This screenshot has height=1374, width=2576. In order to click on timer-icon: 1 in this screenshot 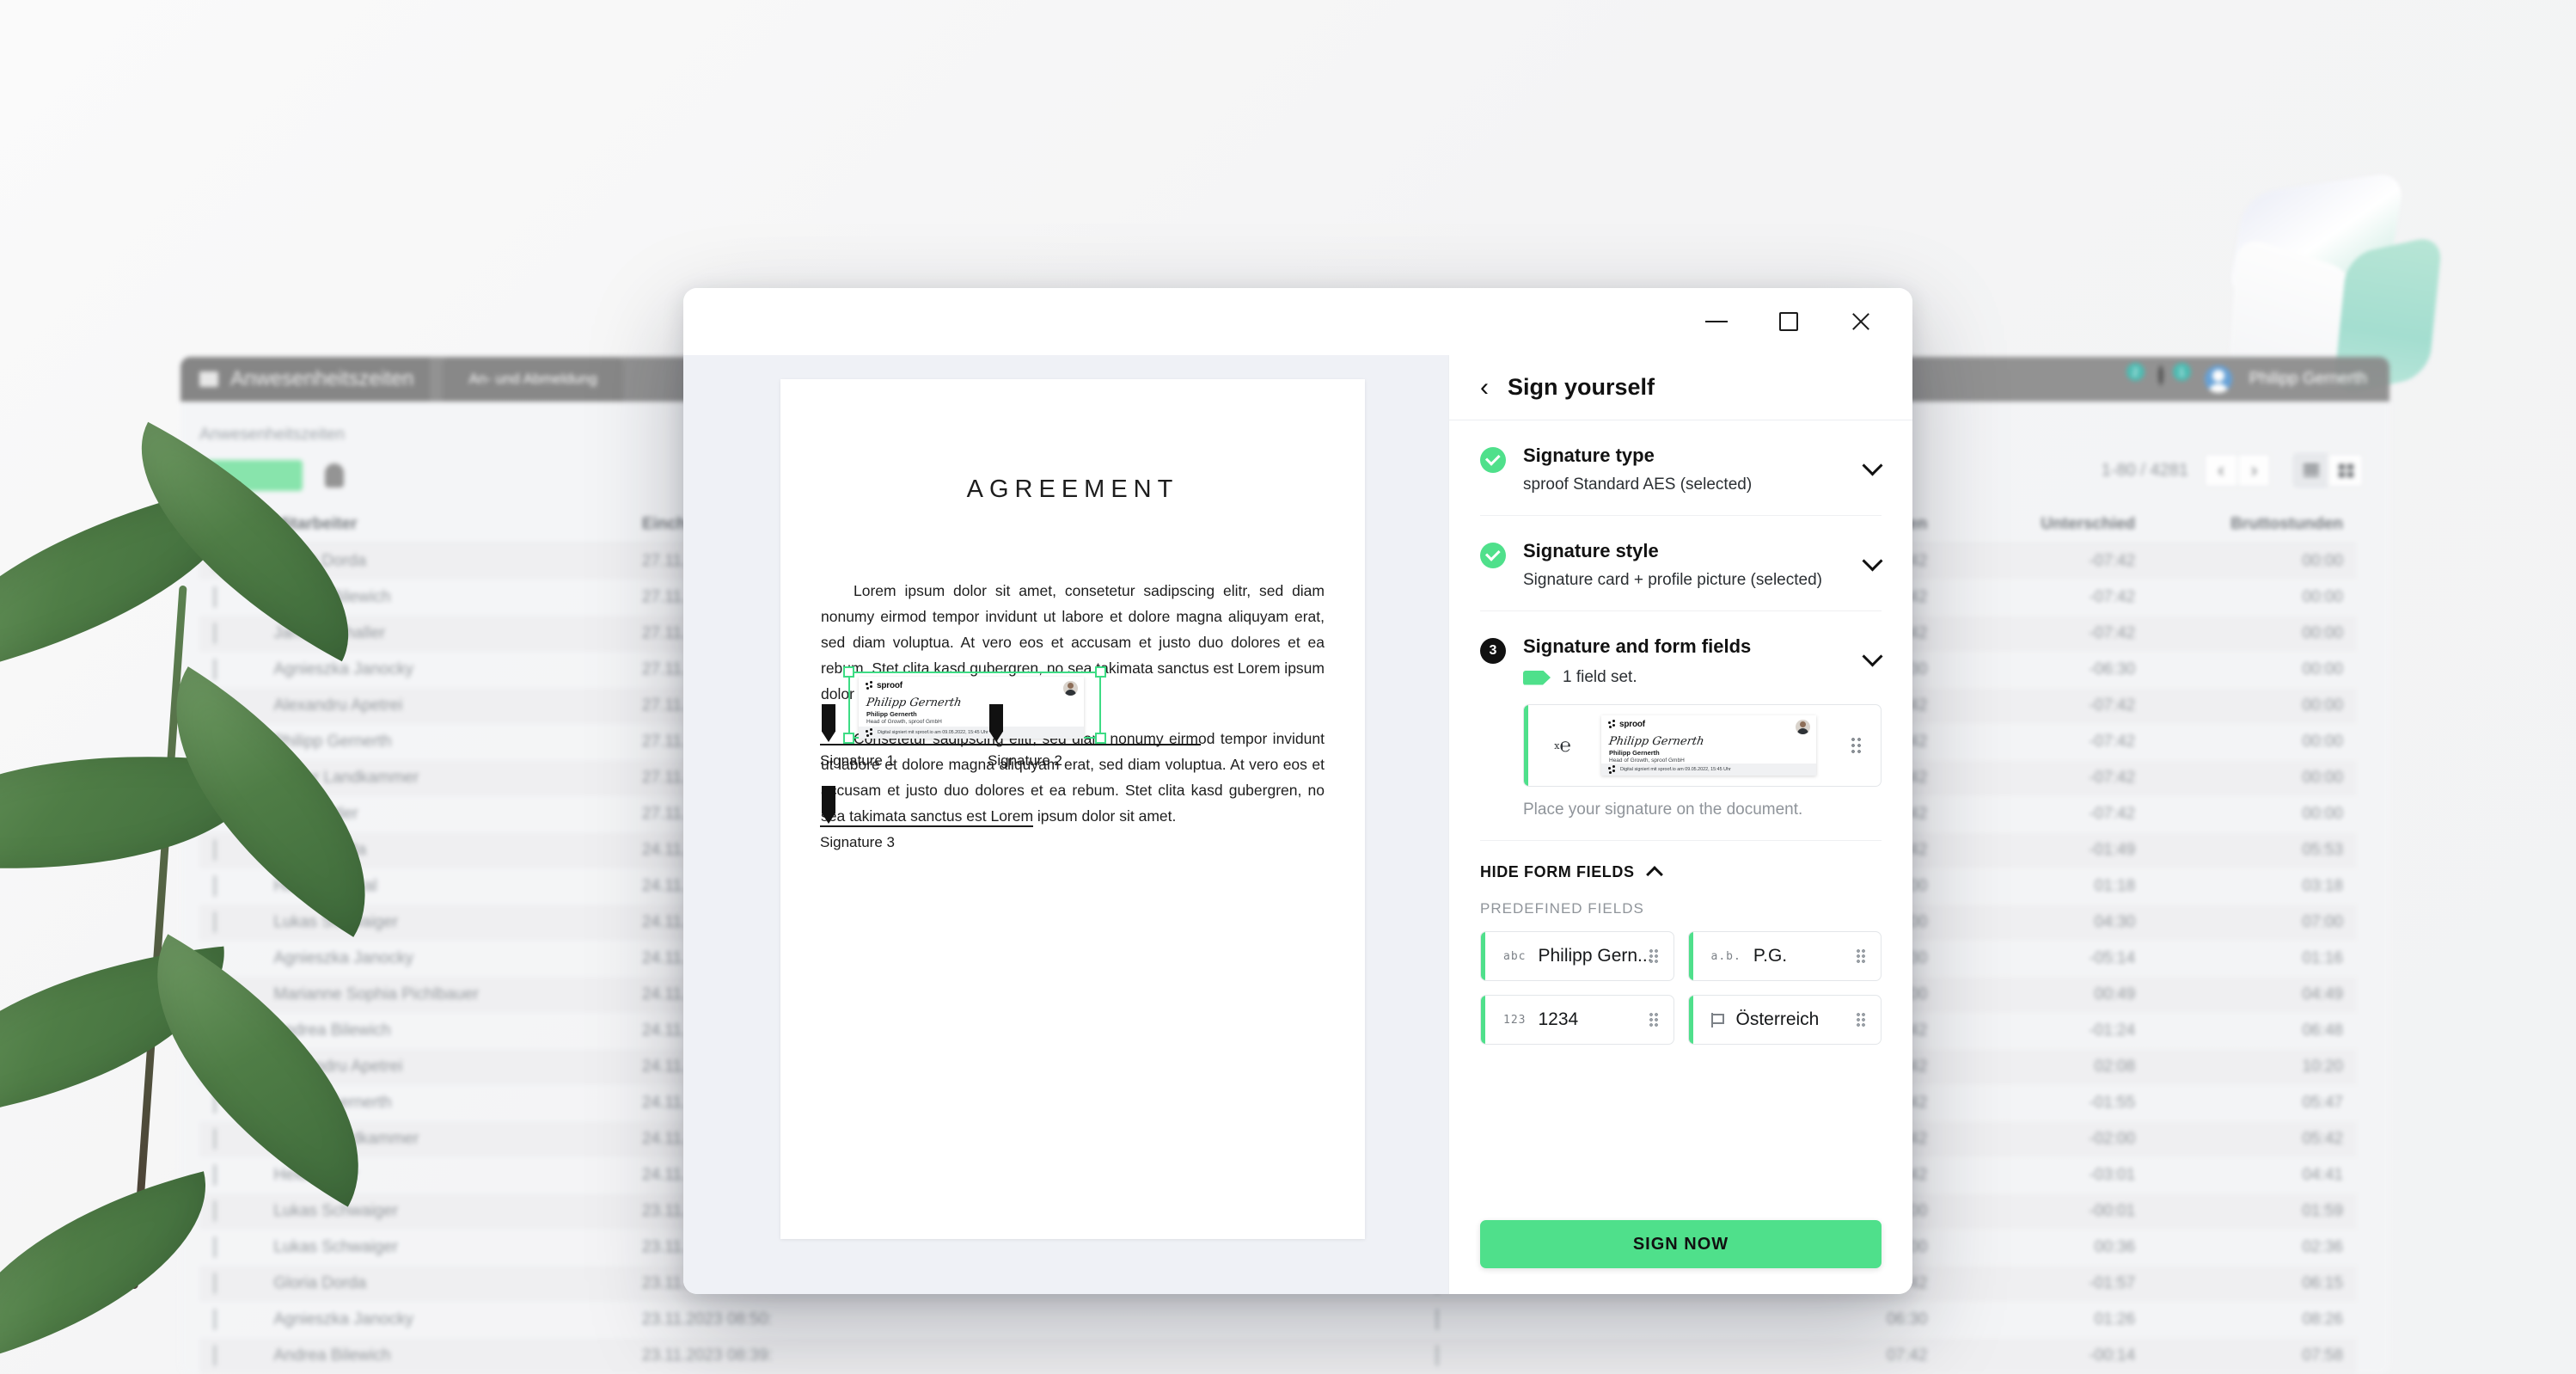, I will do `click(2174, 376)`.